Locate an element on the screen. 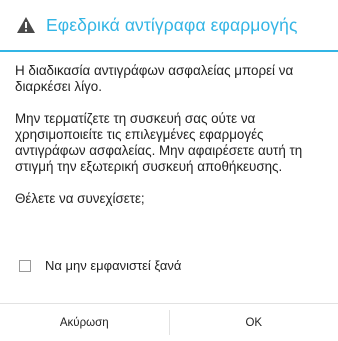 The image size is (338, 341). cancel-button: Ακύρωση is located at coordinates (84, 322).